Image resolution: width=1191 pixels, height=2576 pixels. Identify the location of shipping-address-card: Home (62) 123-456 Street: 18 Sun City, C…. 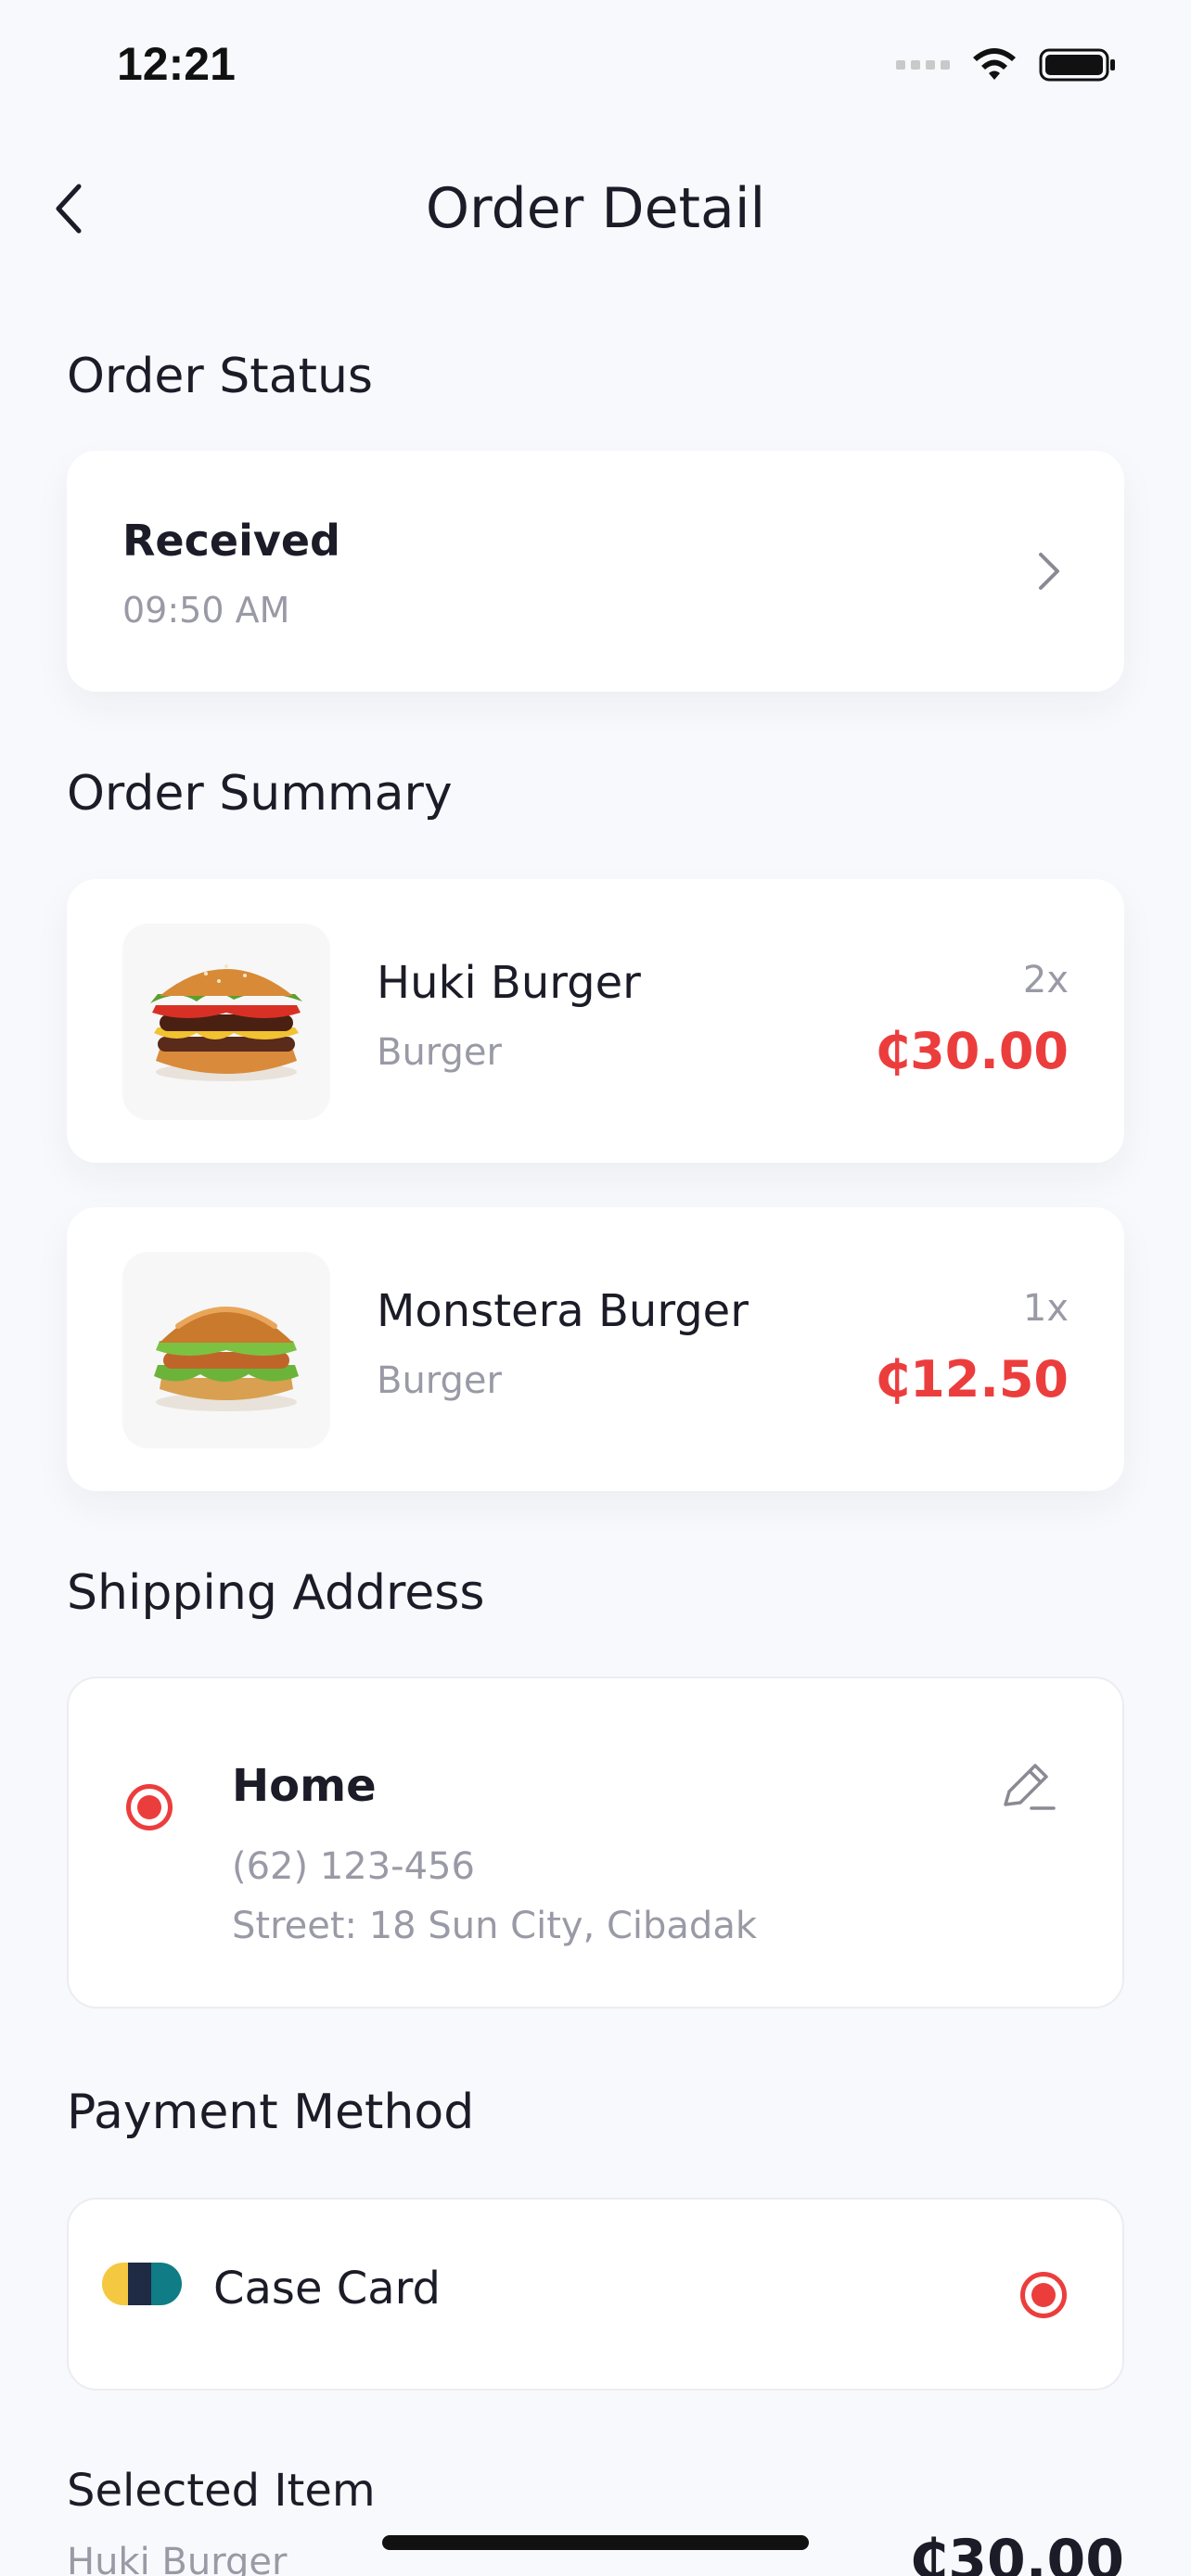
(595, 1843).